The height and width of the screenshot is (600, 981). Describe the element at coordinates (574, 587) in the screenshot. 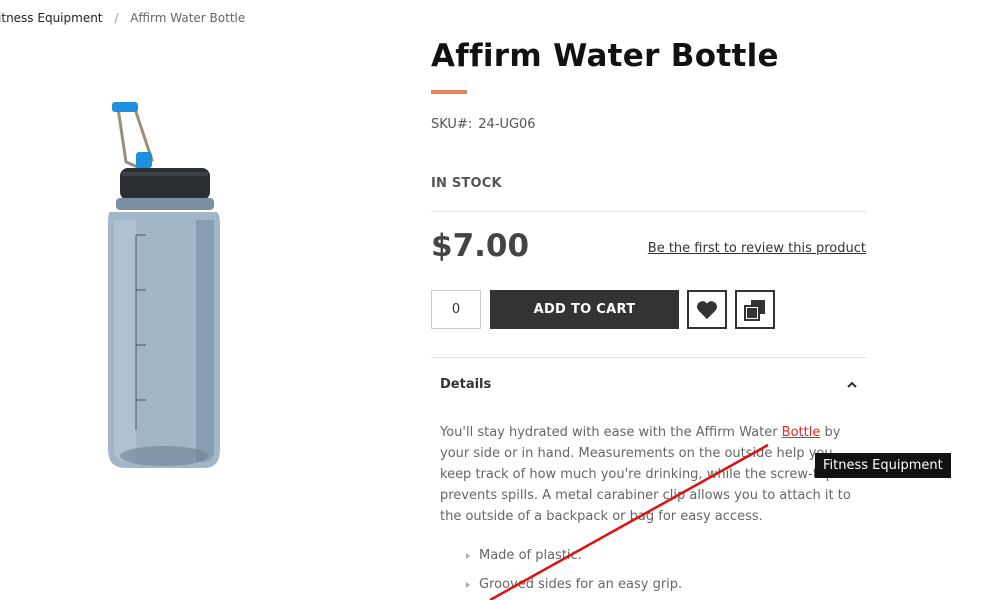

I see `list-item: Grooved sides for an easy grip.` at that location.